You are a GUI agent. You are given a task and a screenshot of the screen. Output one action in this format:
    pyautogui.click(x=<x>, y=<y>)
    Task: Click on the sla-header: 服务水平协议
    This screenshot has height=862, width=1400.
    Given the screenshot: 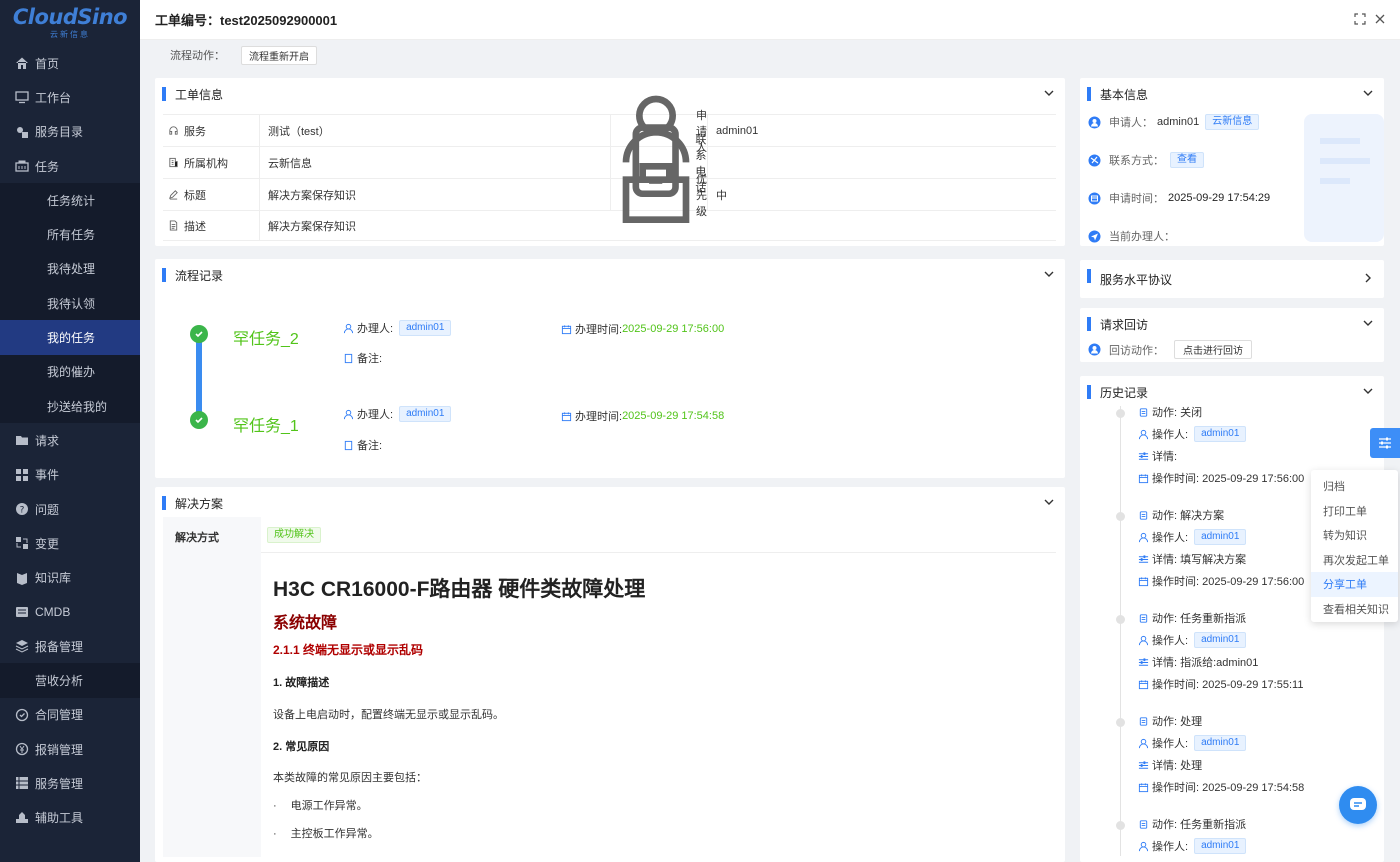 What is the action you would take?
    pyautogui.click(x=1232, y=279)
    